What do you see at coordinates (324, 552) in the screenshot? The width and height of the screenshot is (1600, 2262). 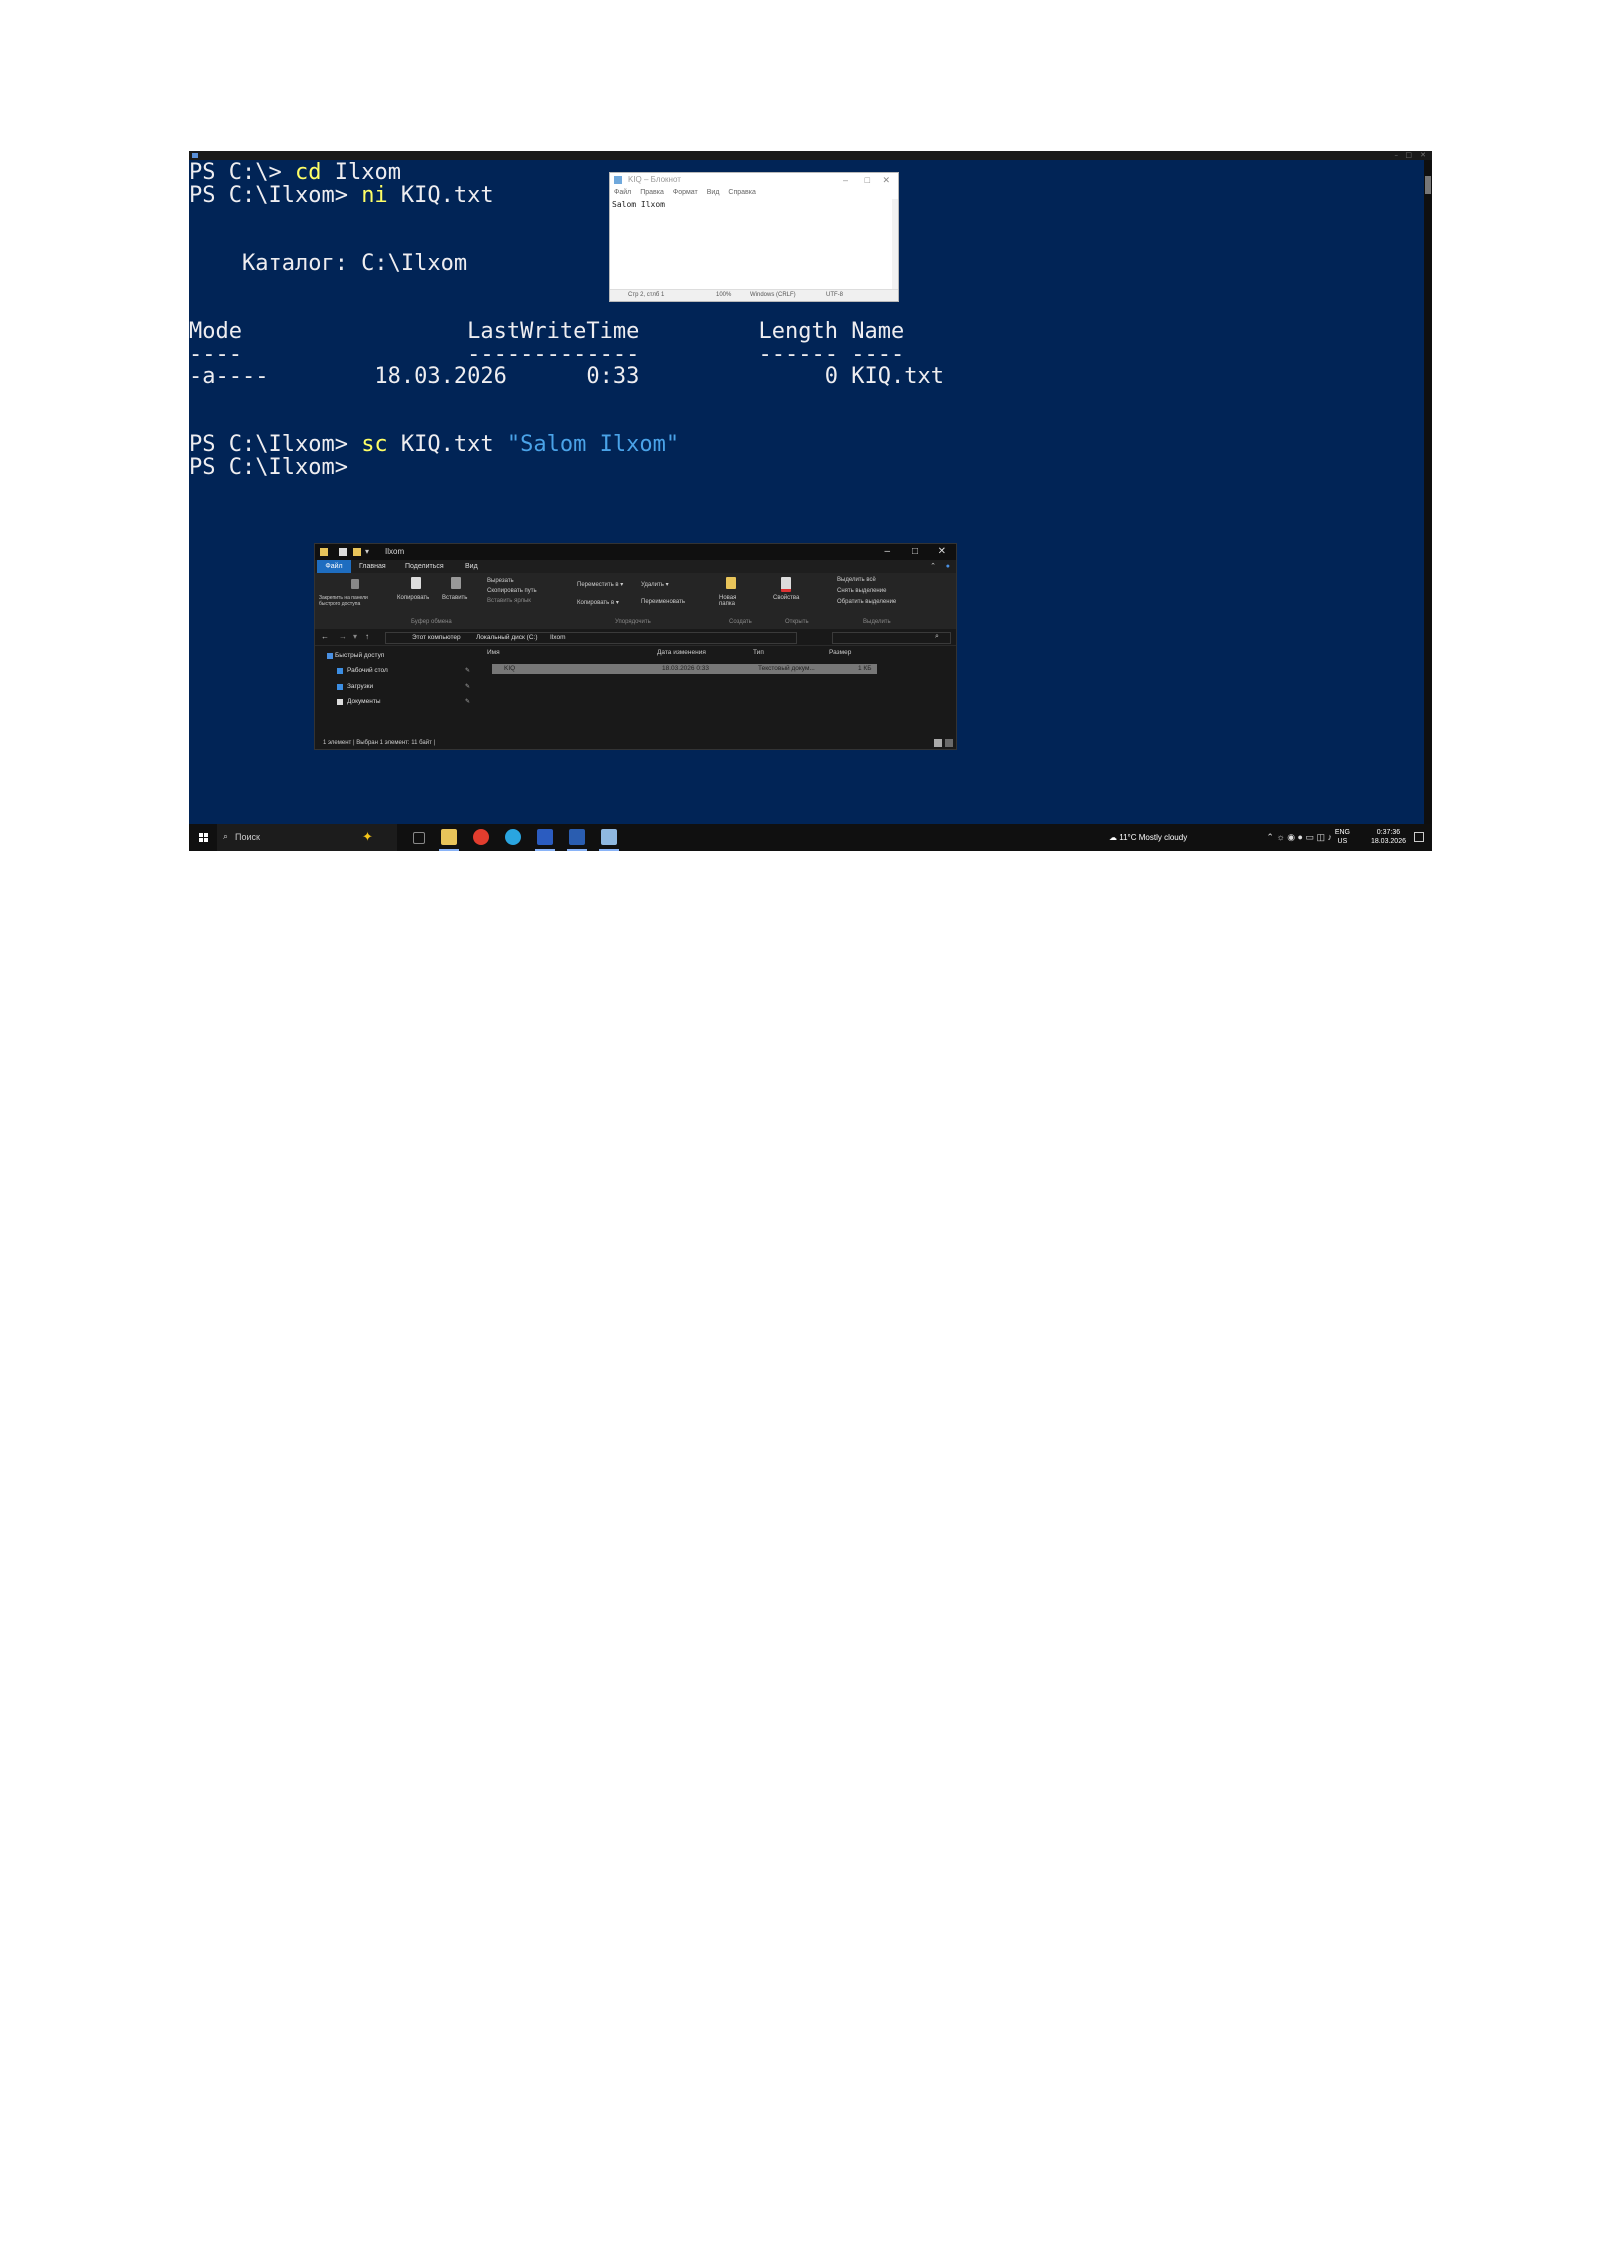 I see `folder-icon` at bounding box center [324, 552].